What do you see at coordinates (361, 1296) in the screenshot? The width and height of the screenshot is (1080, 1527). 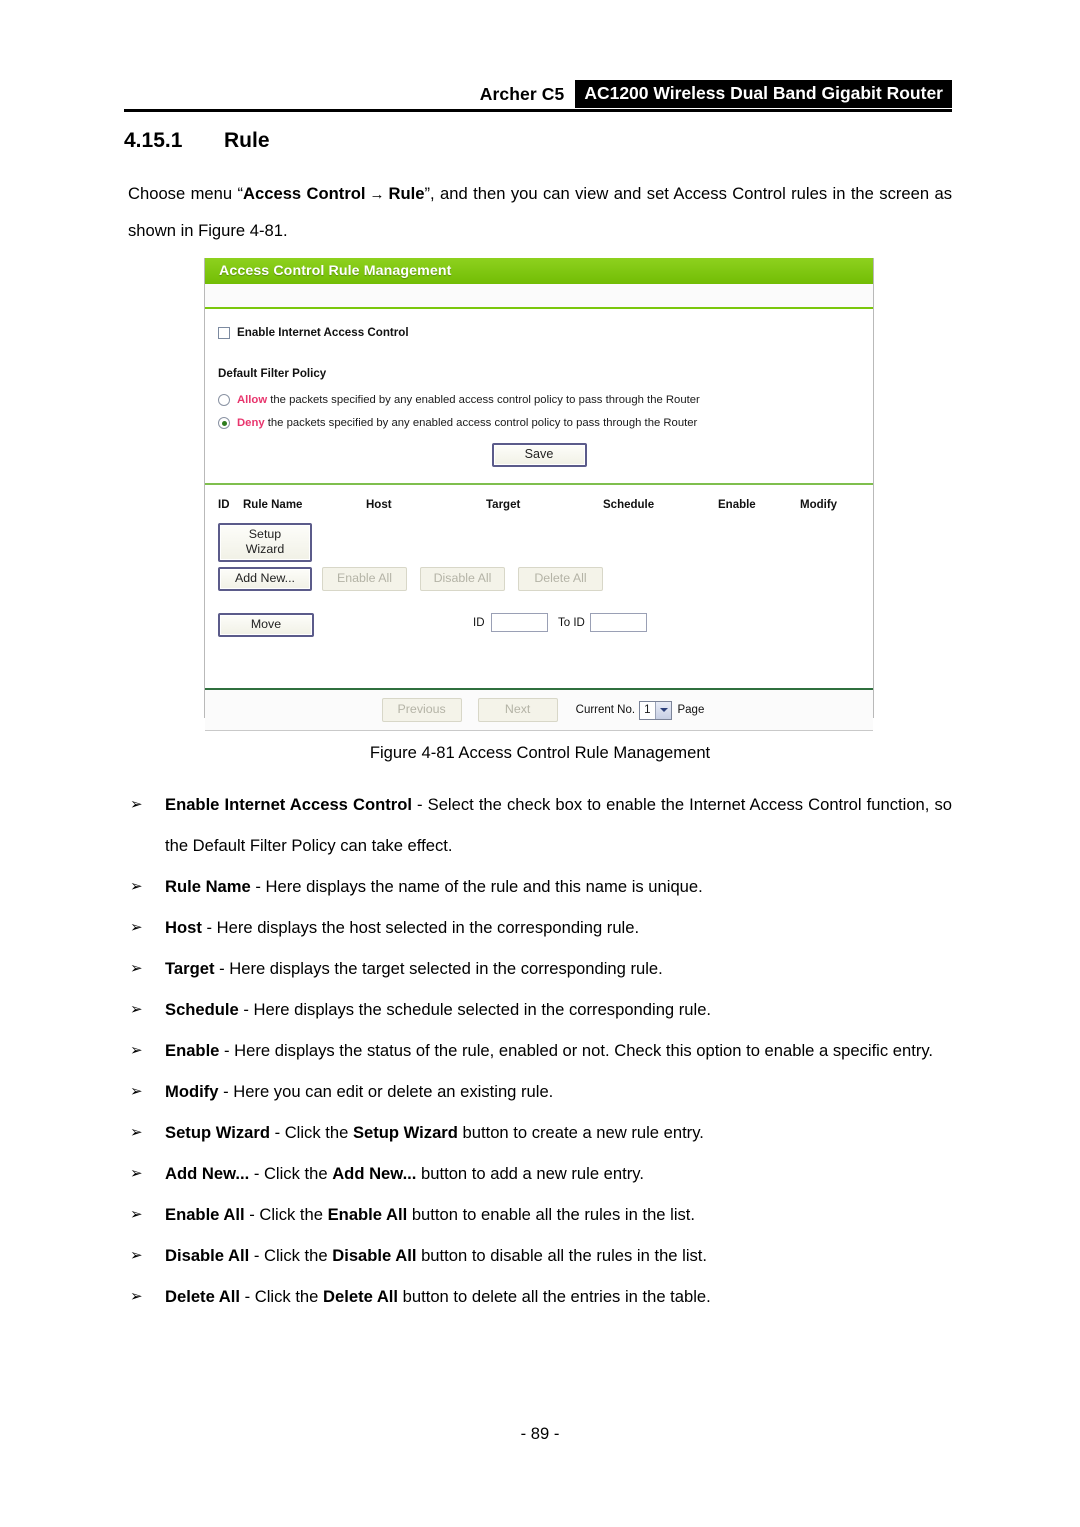 I see `list-item-term-2: Delete All` at bounding box center [361, 1296].